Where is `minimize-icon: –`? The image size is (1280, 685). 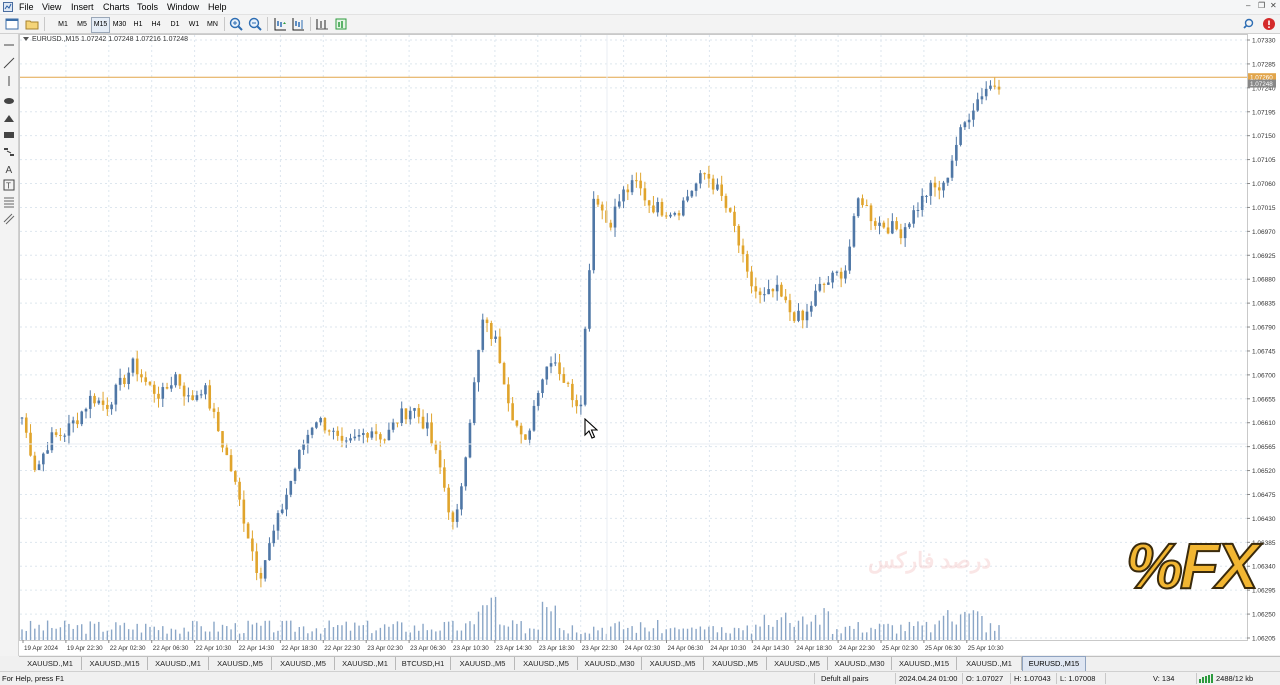 minimize-icon: – is located at coordinates (1248, 5).